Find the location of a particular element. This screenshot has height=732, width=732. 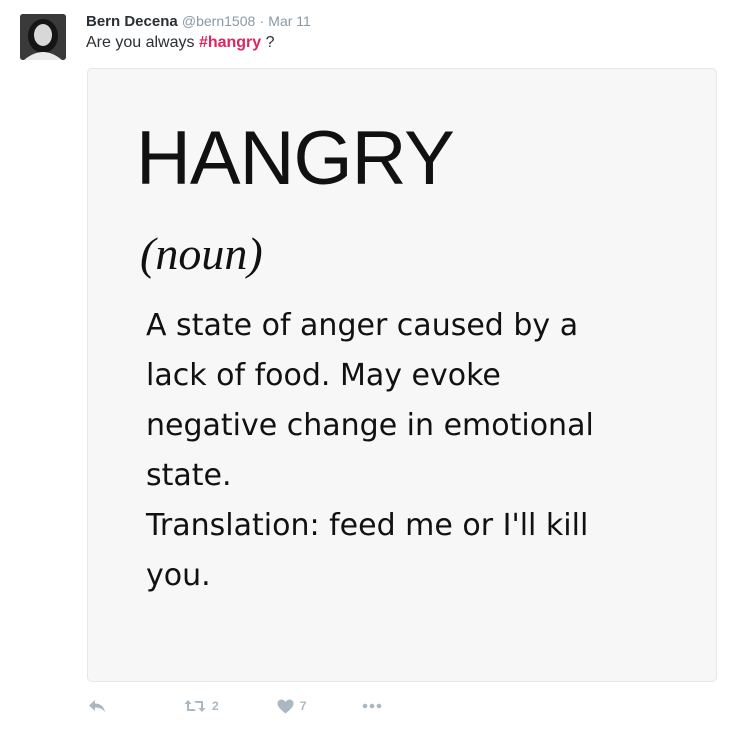

definition-word: HANGRY is located at coordinates (295, 158).